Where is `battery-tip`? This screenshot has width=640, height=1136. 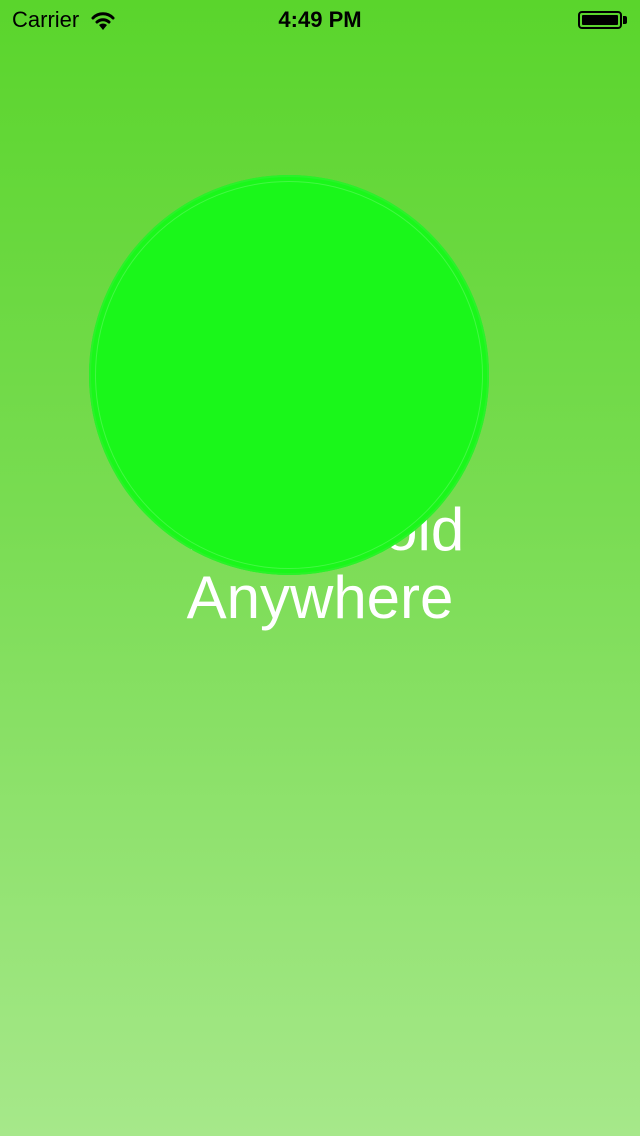
battery-tip is located at coordinates (625, 20).